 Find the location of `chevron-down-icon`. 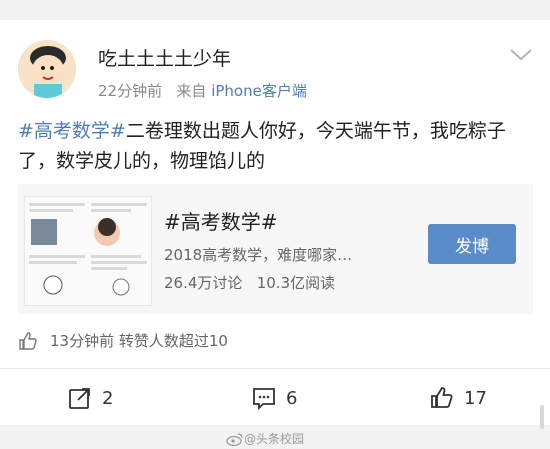

chevron-down-icon is located at coordinates (521, 54).